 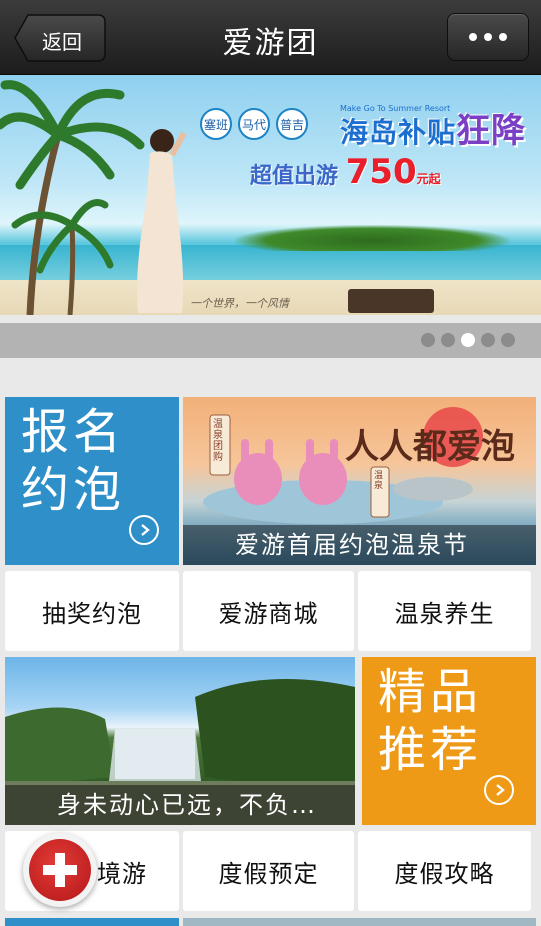 I want to click on plus-icon, so click(x=60, y=870).